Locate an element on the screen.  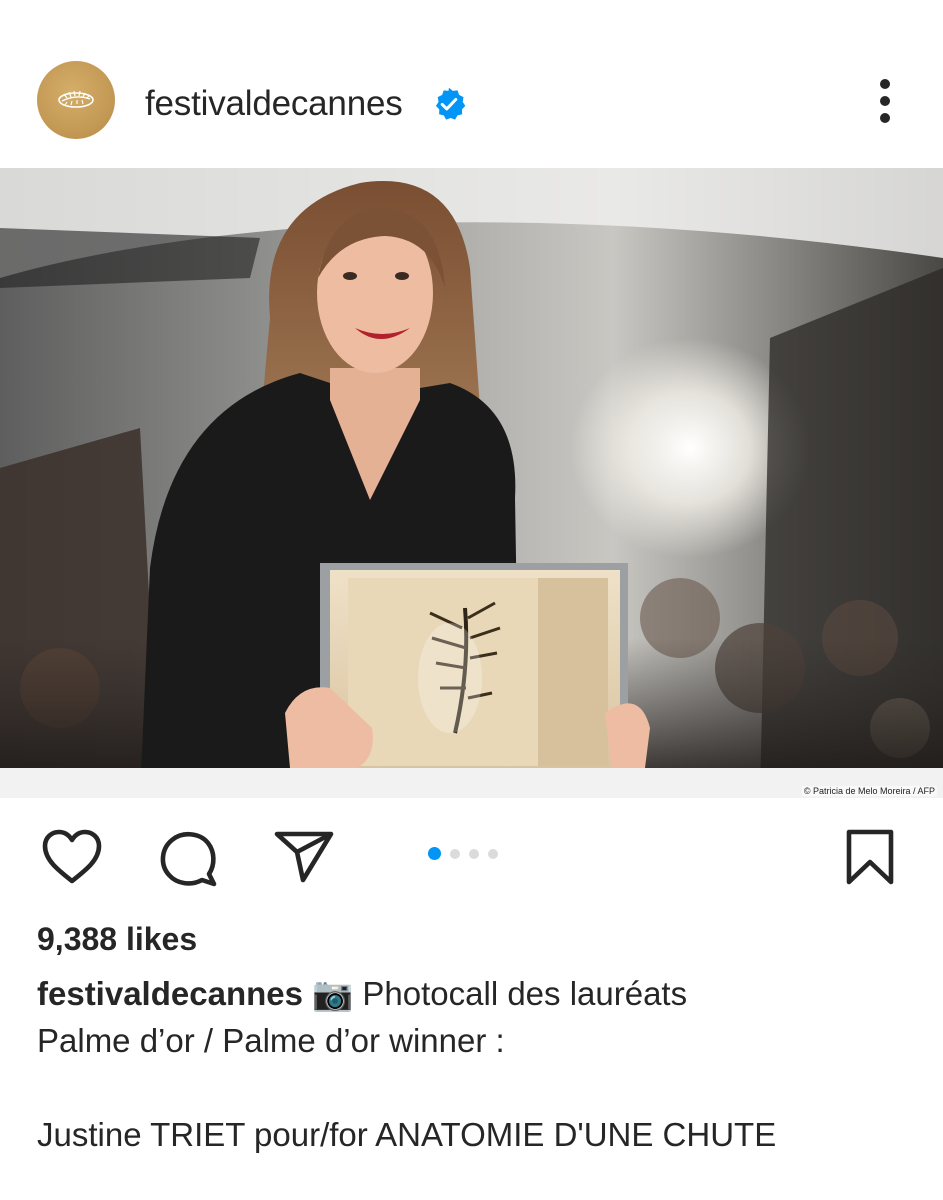
bookmark-icon is located at coordinates (870, 858).